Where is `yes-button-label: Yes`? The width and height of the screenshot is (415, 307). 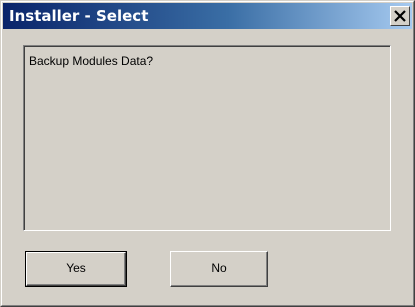 yes-button-label: Yes is located at coordinates (76, 268).